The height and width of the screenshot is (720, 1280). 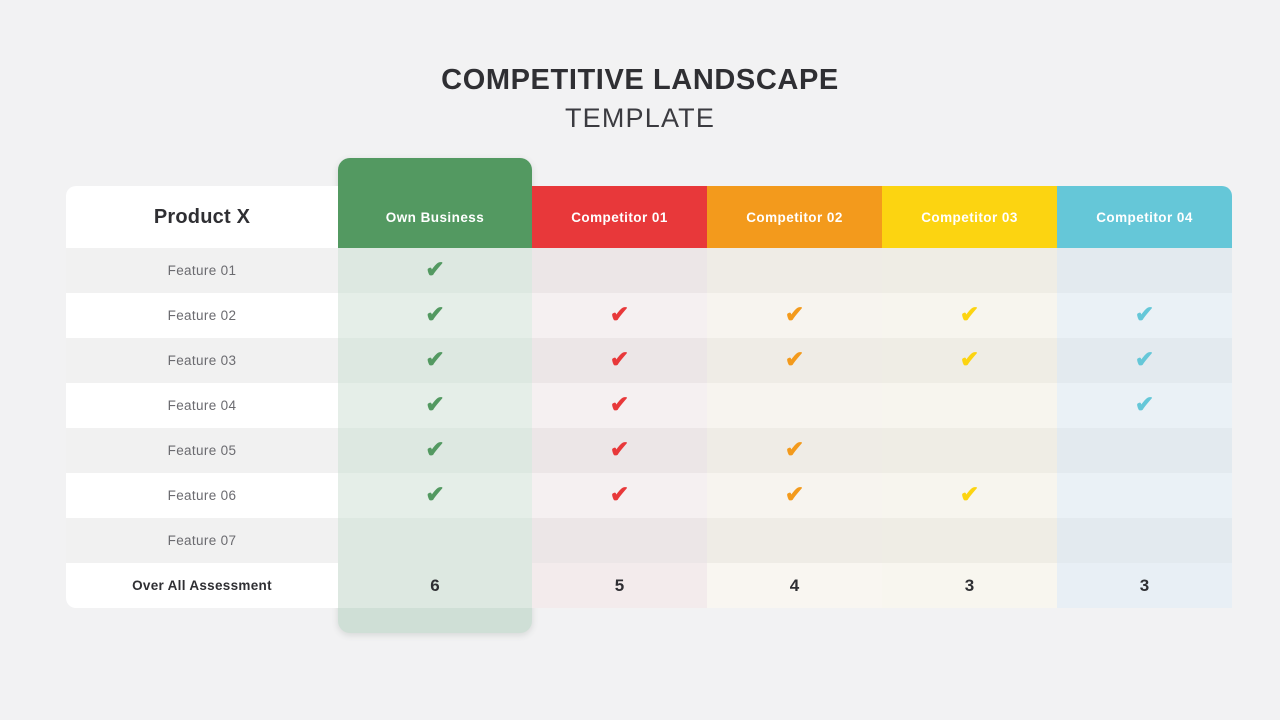 I want to click on column-header-competitor-01: Competitor 01, so click(x=619, y=217).